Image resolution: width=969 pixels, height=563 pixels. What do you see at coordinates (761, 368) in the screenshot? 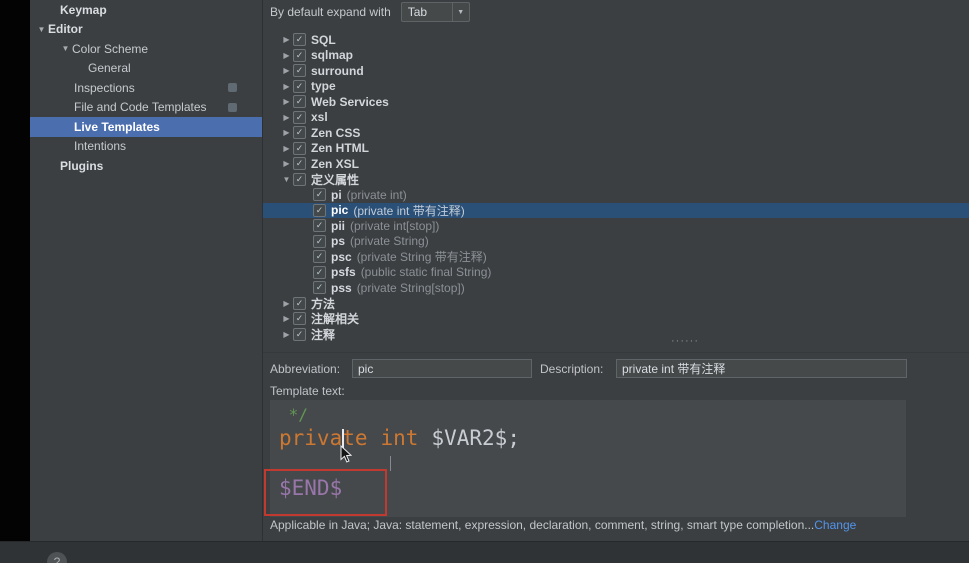
I see `description-input` at bounding box center [761, 368].